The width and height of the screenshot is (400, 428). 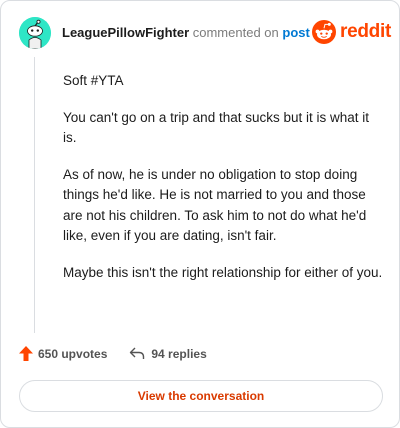 I want to click on upvote-count: 650 upvotes, so click(x=73, y=353).